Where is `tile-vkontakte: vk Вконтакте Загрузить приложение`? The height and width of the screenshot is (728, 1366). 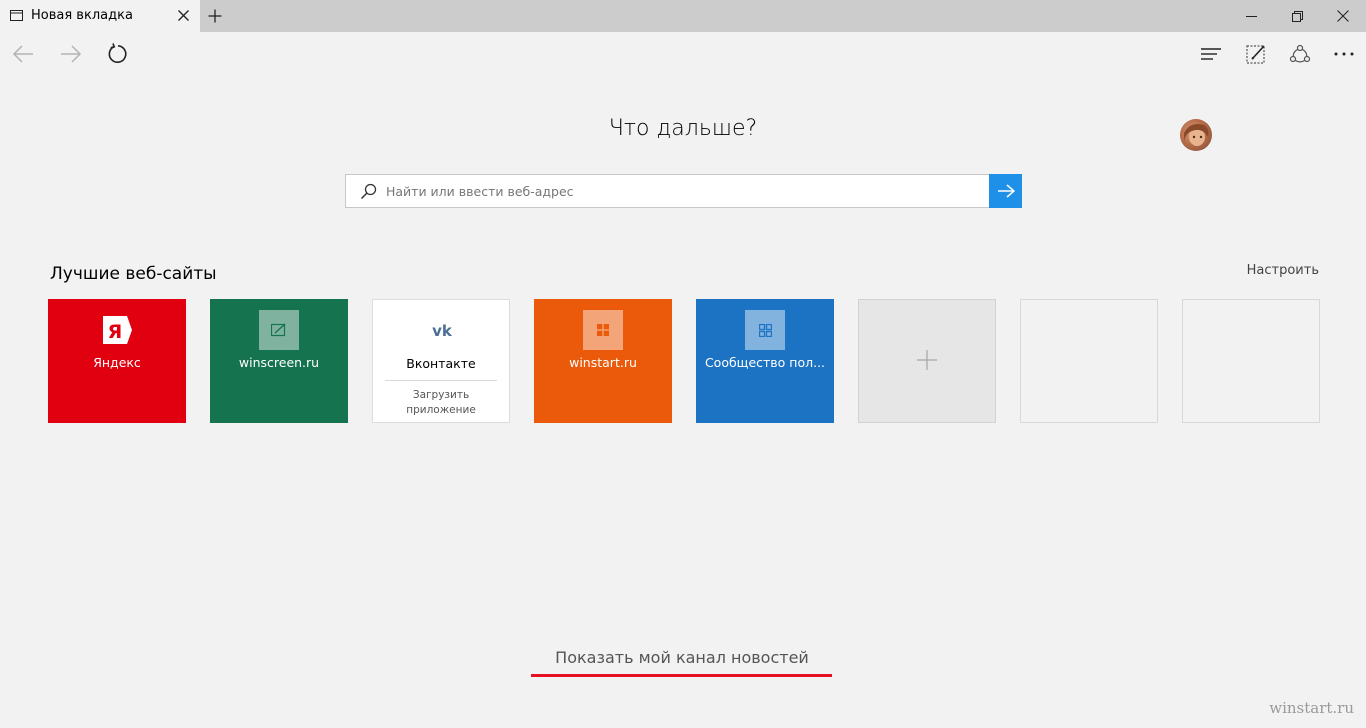 tile-vkontakte: vk Вконтакте Загрузить приложение is located at coordinates (441, 361).